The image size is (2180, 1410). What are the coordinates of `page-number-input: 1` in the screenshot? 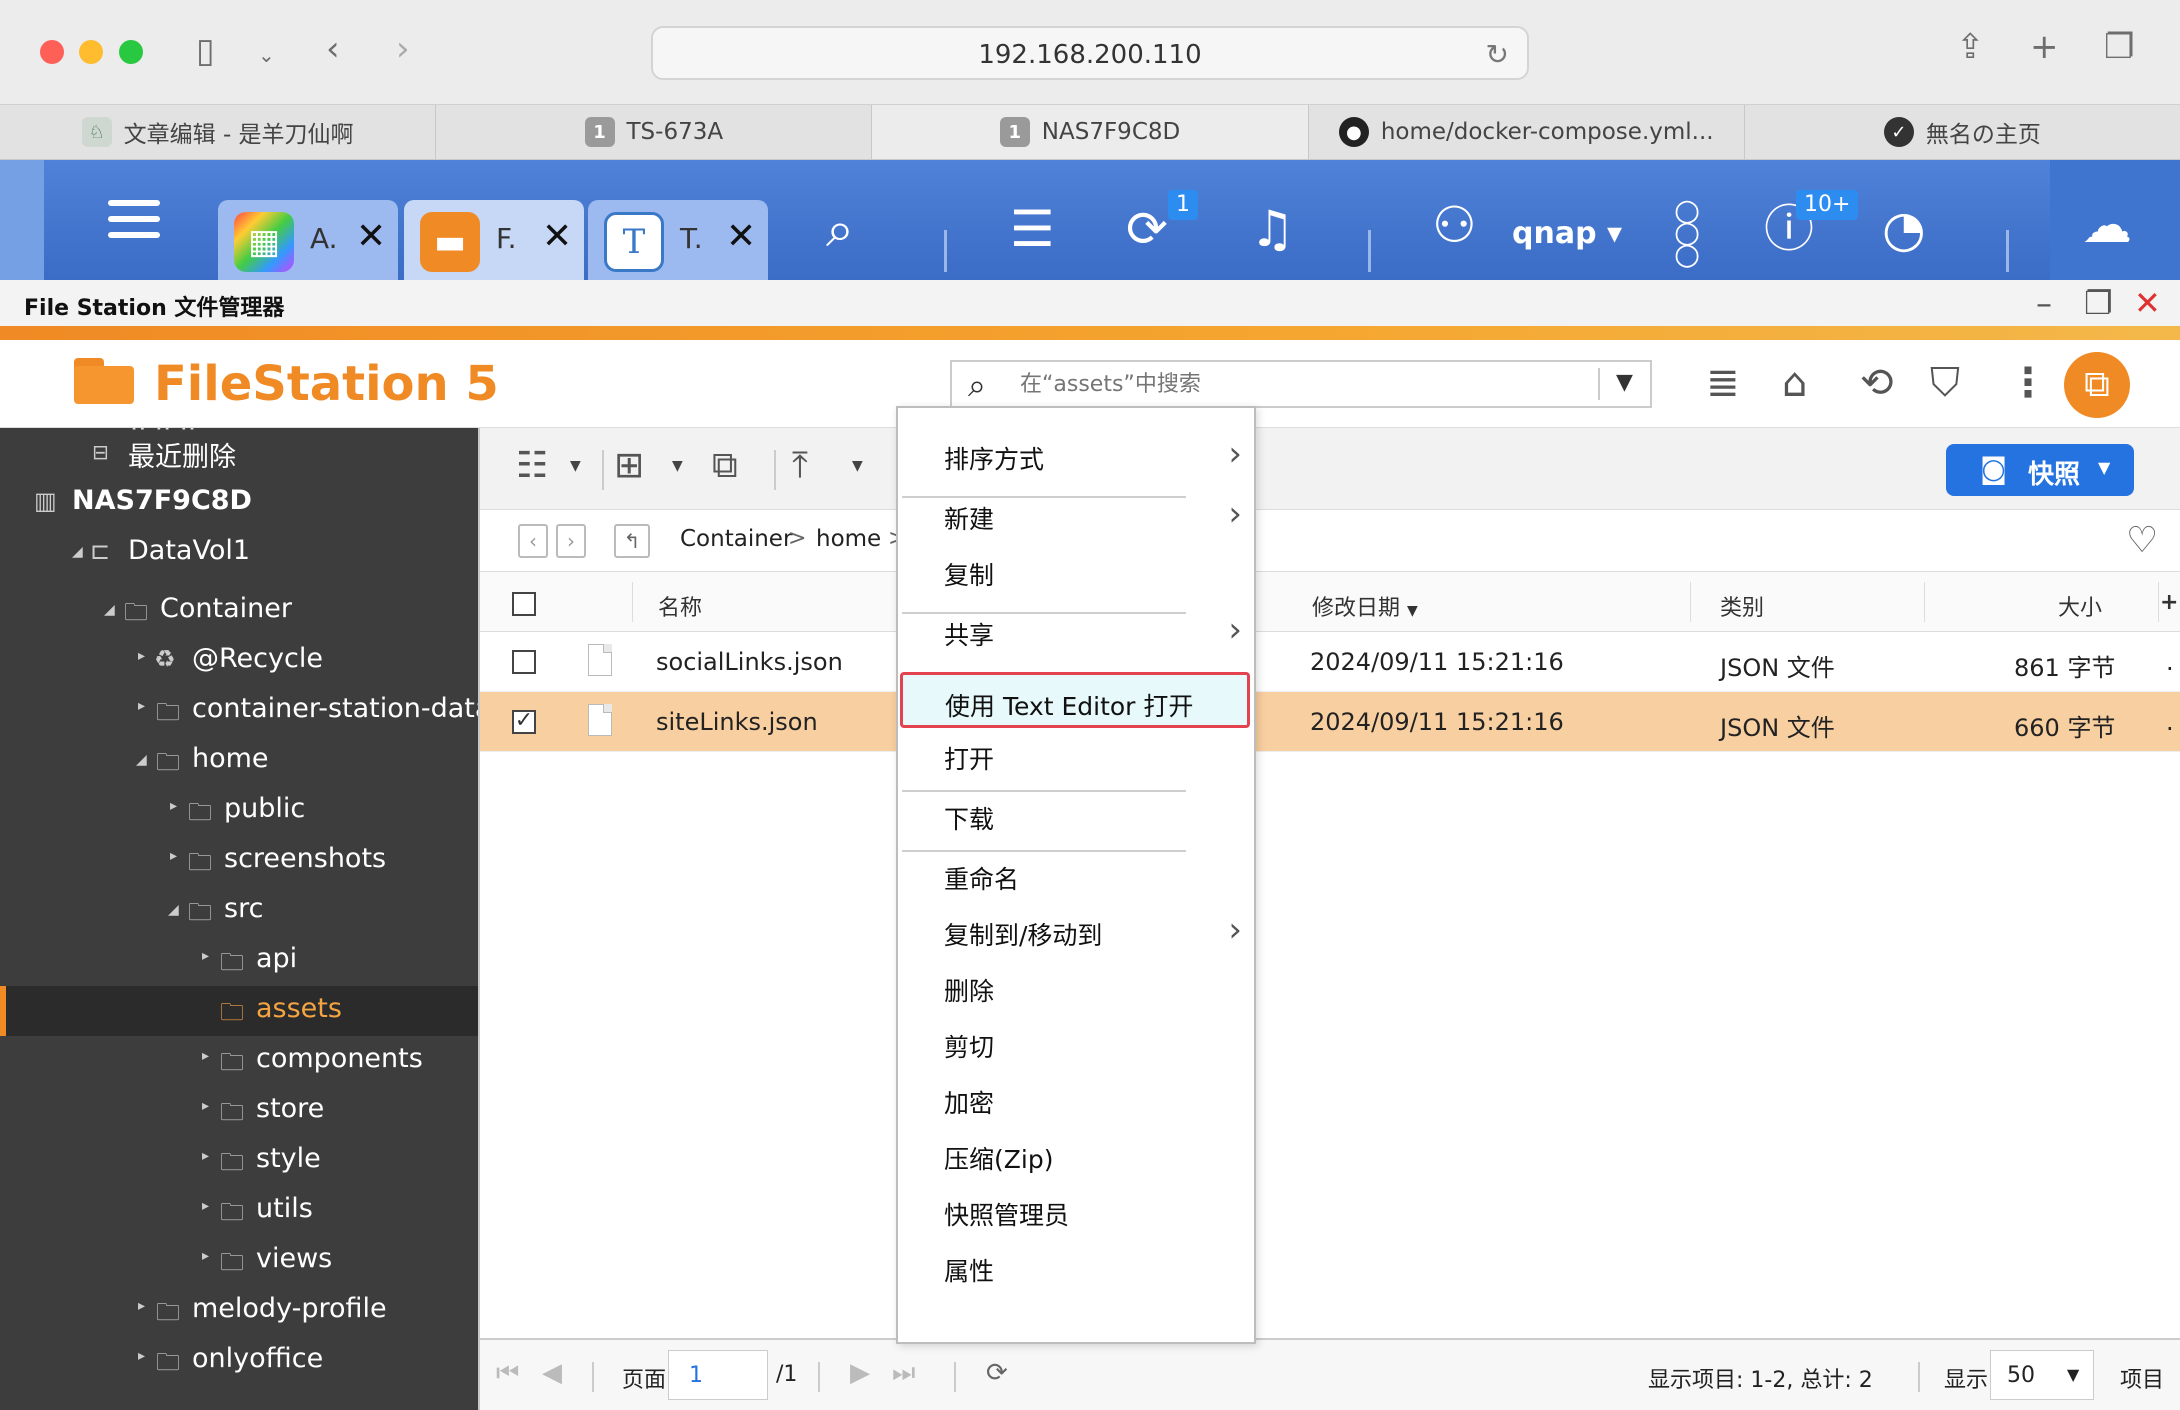 It's located at (718, 1375).